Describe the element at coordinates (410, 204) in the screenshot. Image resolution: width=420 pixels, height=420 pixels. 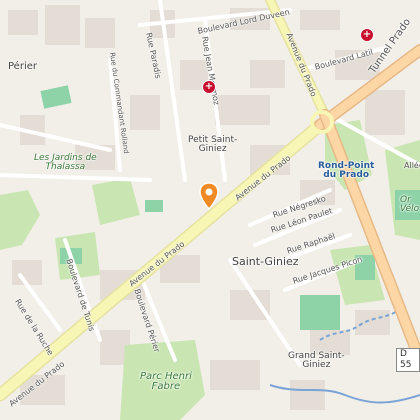
I see `park-label-velodrome: Or Vélo` at that location.